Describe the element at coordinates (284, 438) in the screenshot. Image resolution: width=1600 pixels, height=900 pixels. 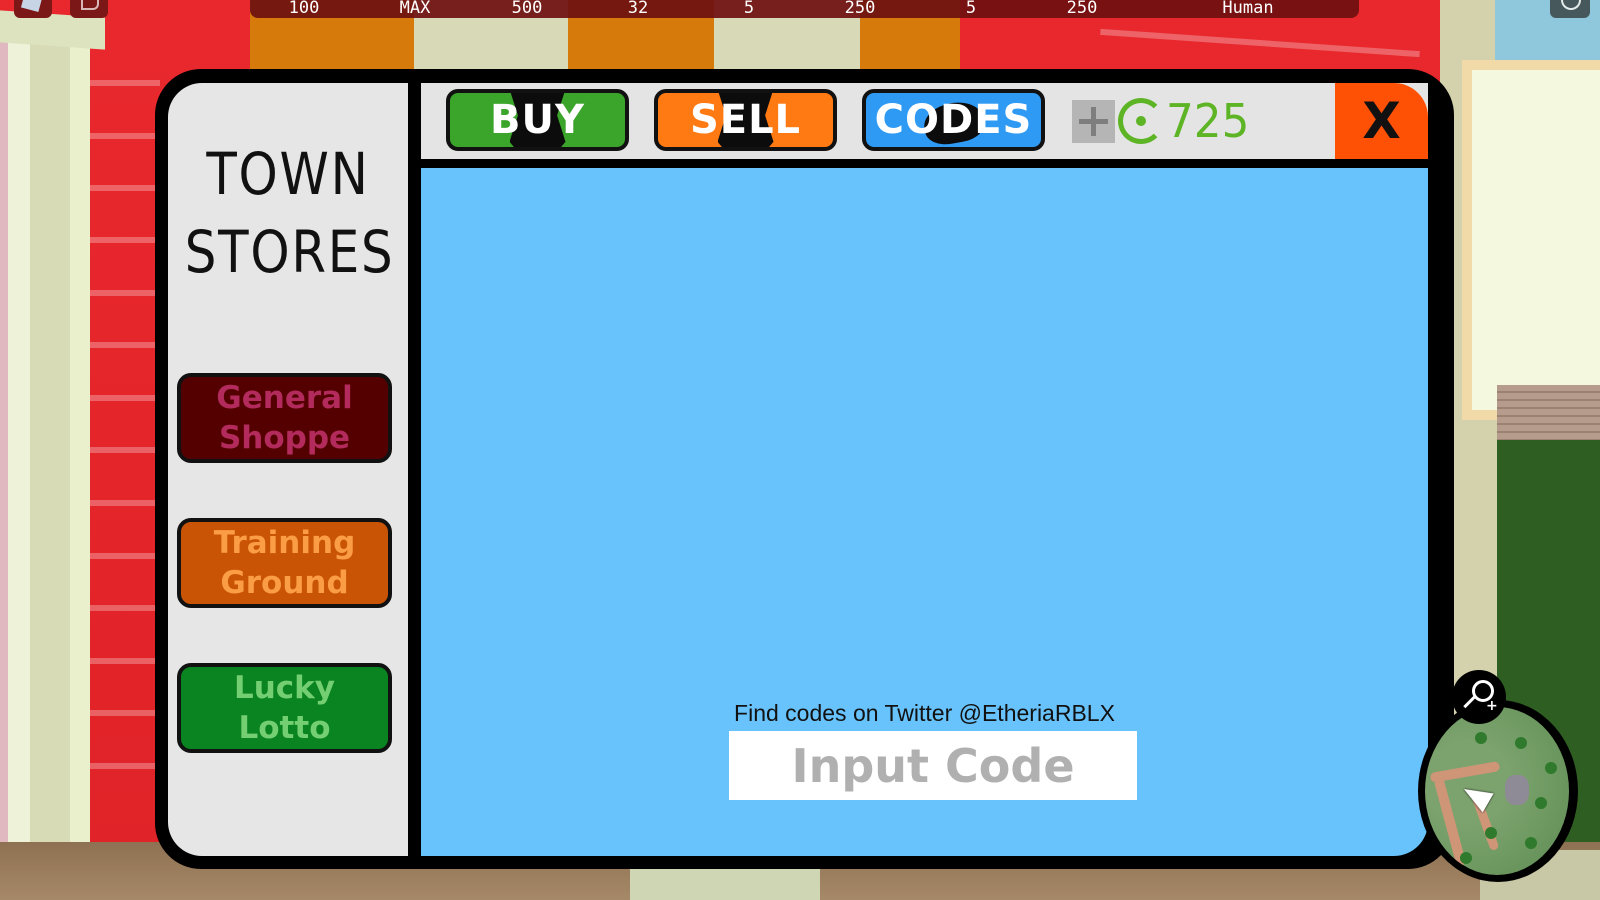
I see `button-label: Shoppe` at that location.